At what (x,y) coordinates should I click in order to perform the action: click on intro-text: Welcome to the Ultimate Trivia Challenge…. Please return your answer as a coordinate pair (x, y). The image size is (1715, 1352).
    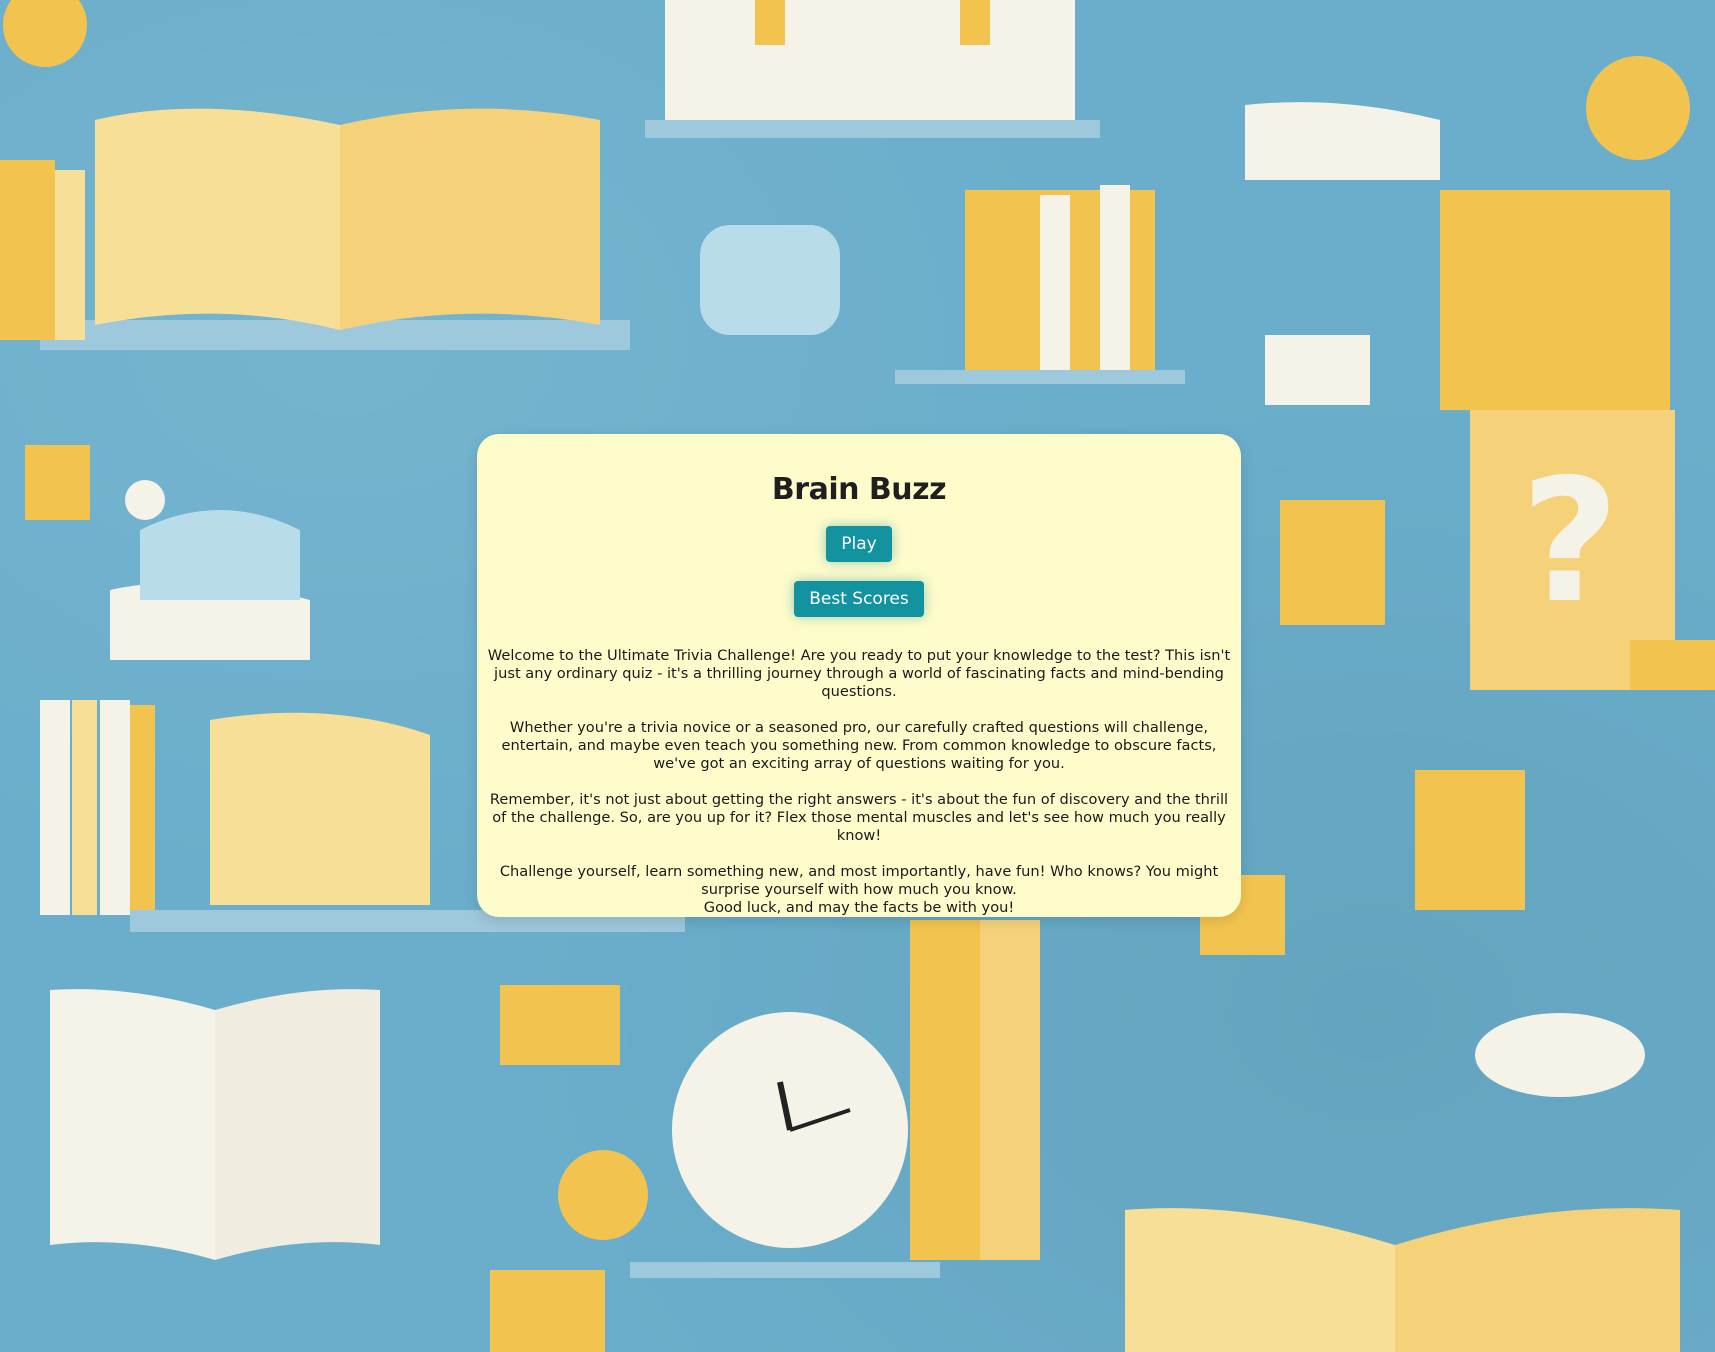
    Looking at the image, I should click on (859, 782).